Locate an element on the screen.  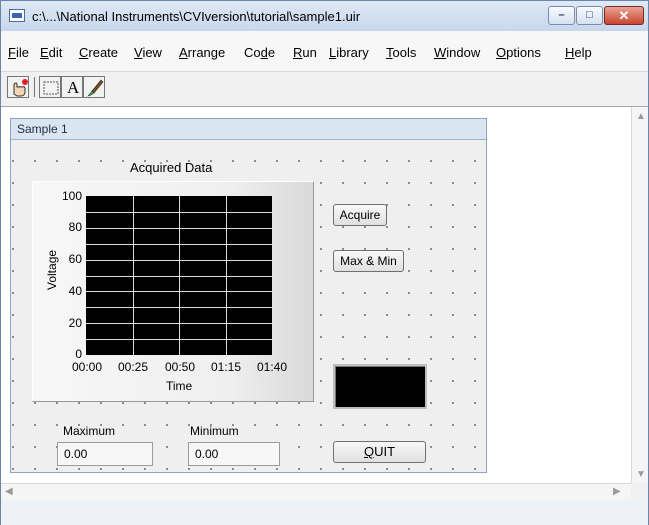
quit-button: QUIT is located at coordinates (379, 452).